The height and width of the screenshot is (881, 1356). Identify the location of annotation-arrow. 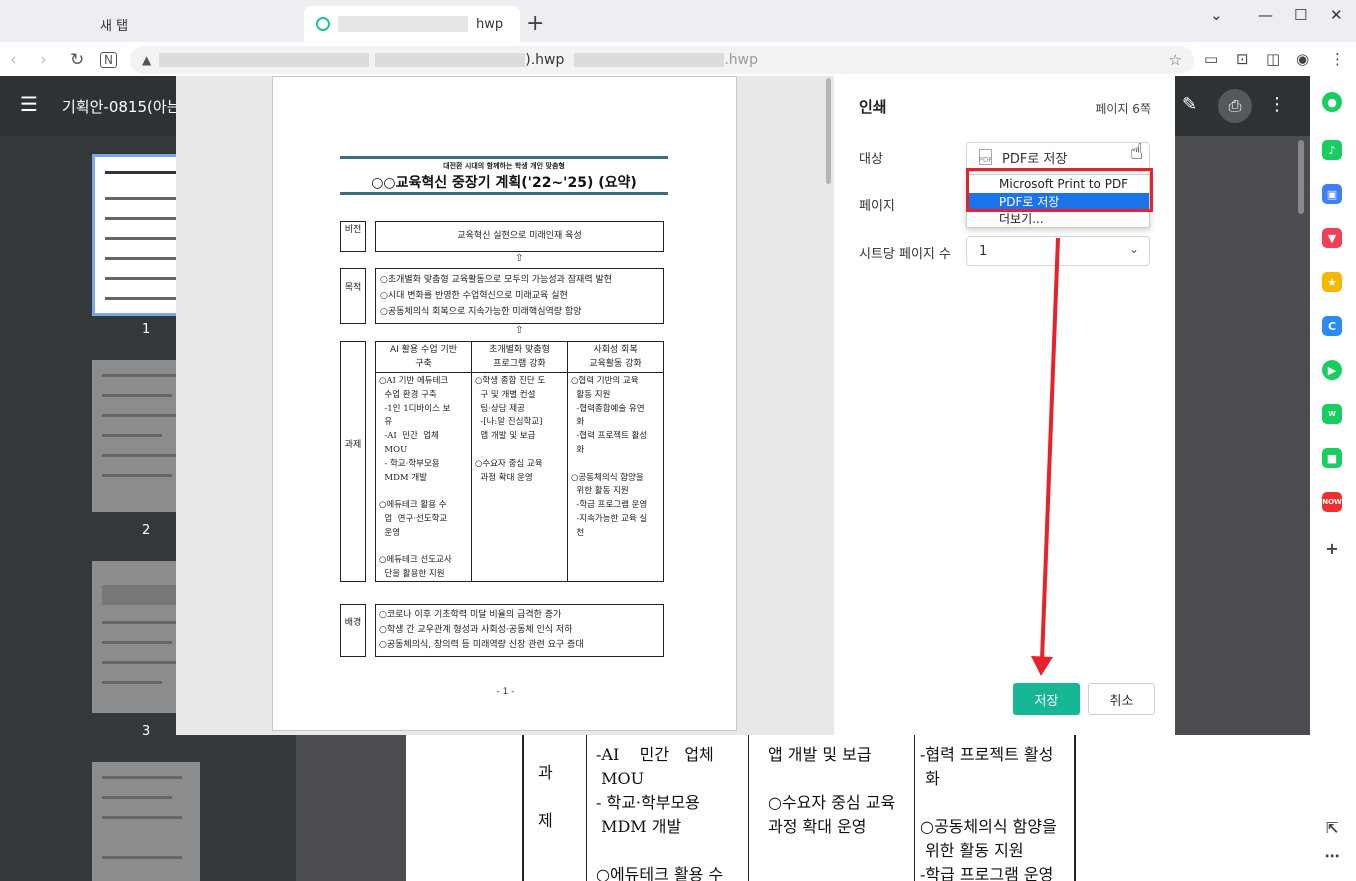
(1045, 456).